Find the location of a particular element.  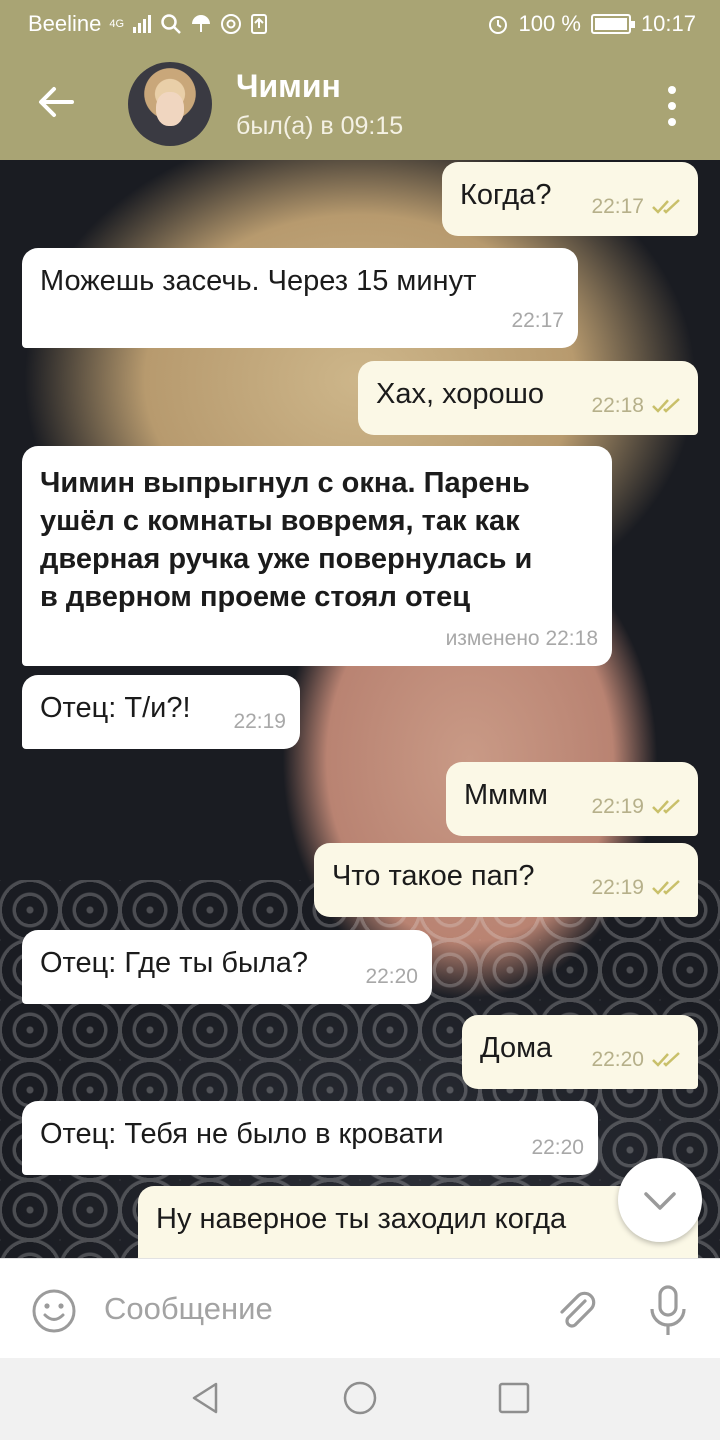

message-outgoing: Когда? 22:17 is located at coordinates (570, 199).